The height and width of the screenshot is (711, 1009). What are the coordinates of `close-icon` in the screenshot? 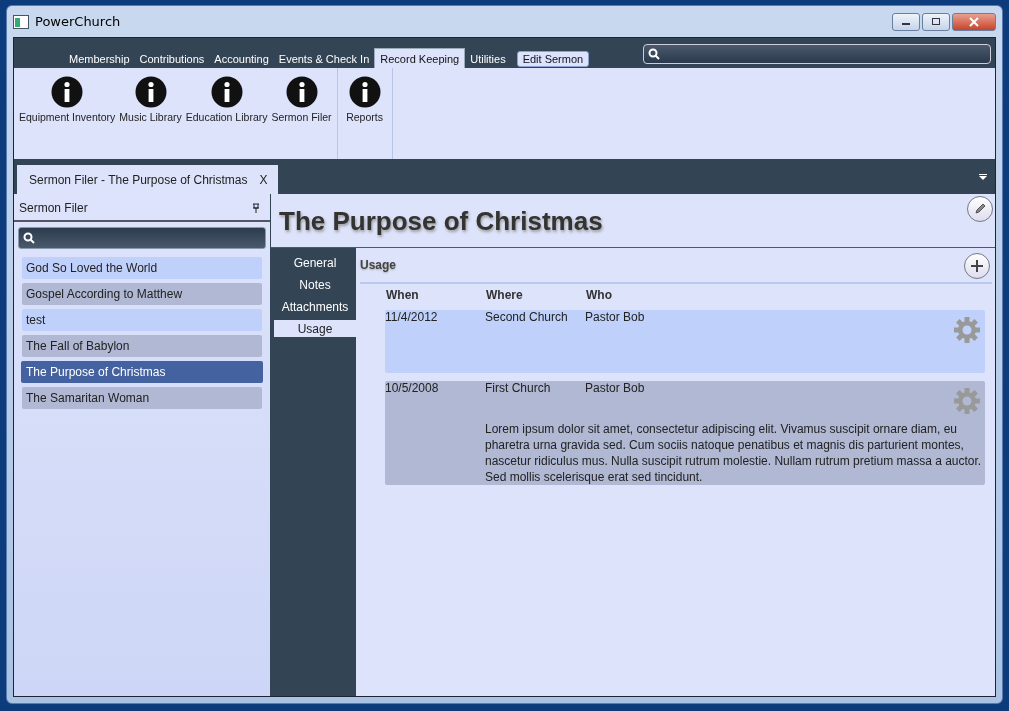 It's located at (974, 21).